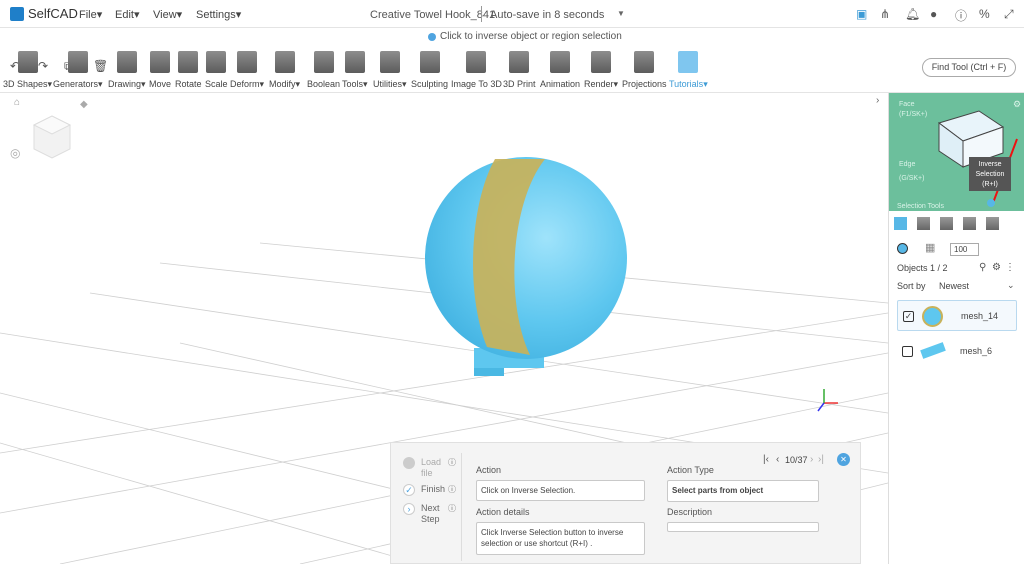  I want to click on view-cube, so click(52, 137).